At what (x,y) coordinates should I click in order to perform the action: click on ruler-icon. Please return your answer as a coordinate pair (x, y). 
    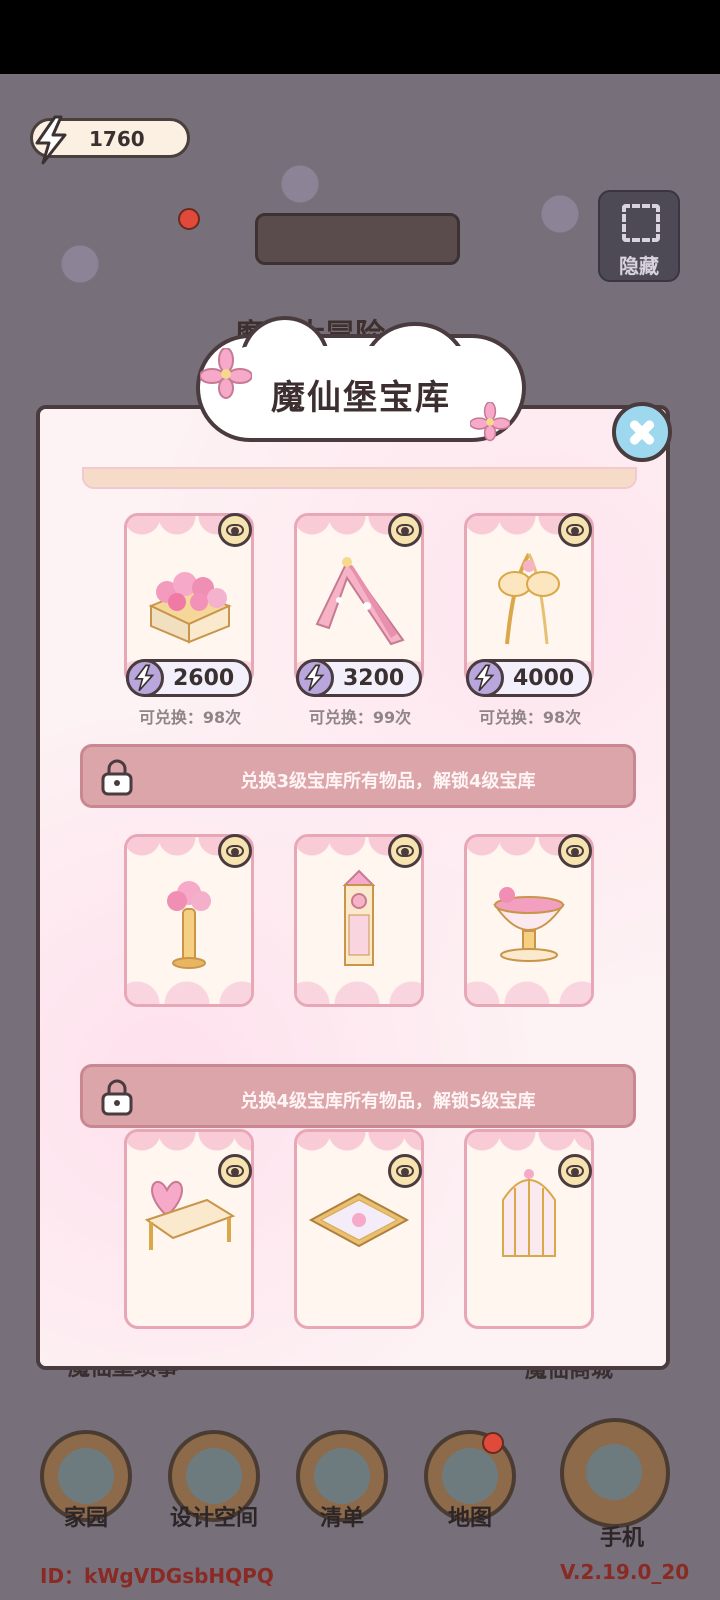
    Looking at the image, I should click on (214, 1476).